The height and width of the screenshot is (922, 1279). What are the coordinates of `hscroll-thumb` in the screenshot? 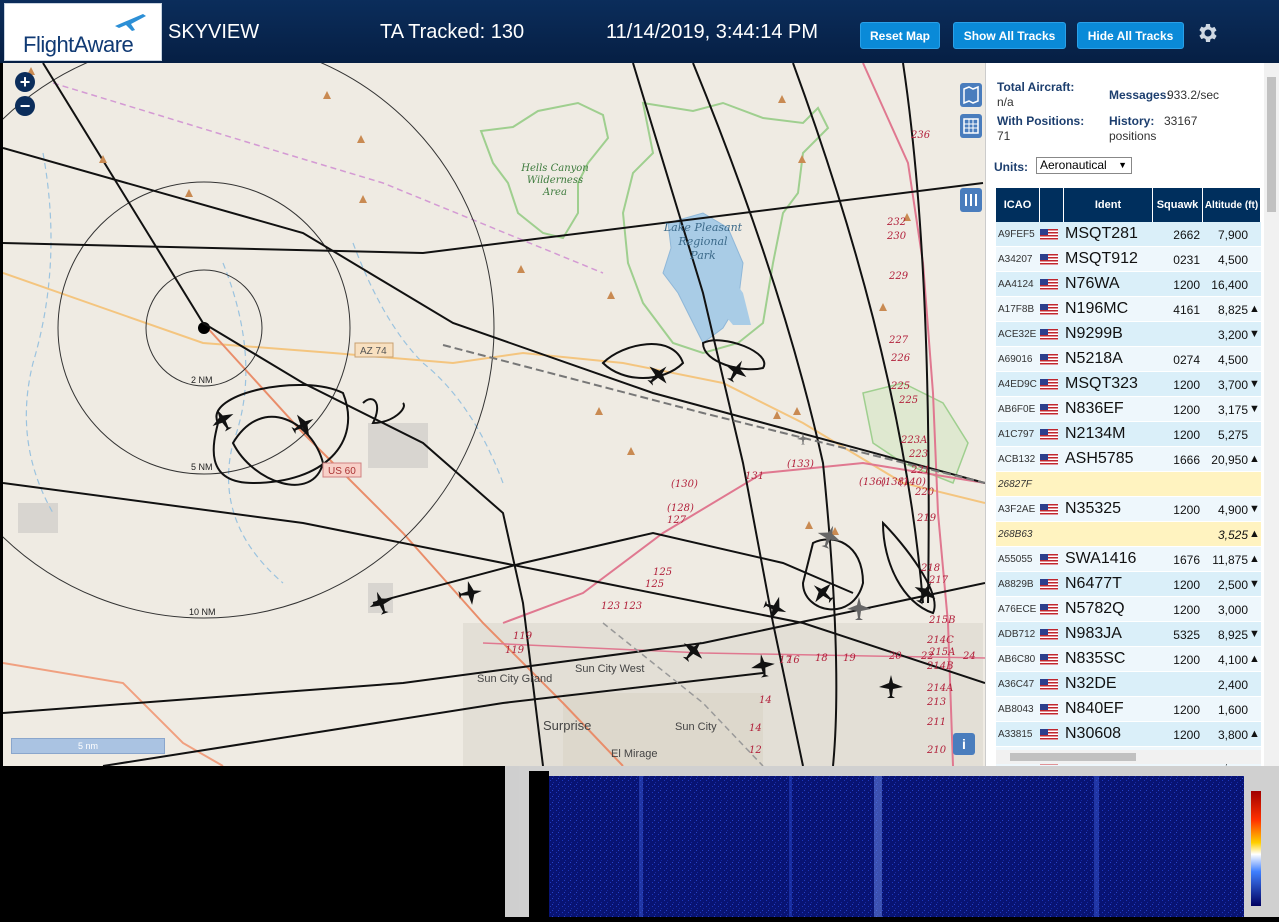 It's located at (1073, 757).